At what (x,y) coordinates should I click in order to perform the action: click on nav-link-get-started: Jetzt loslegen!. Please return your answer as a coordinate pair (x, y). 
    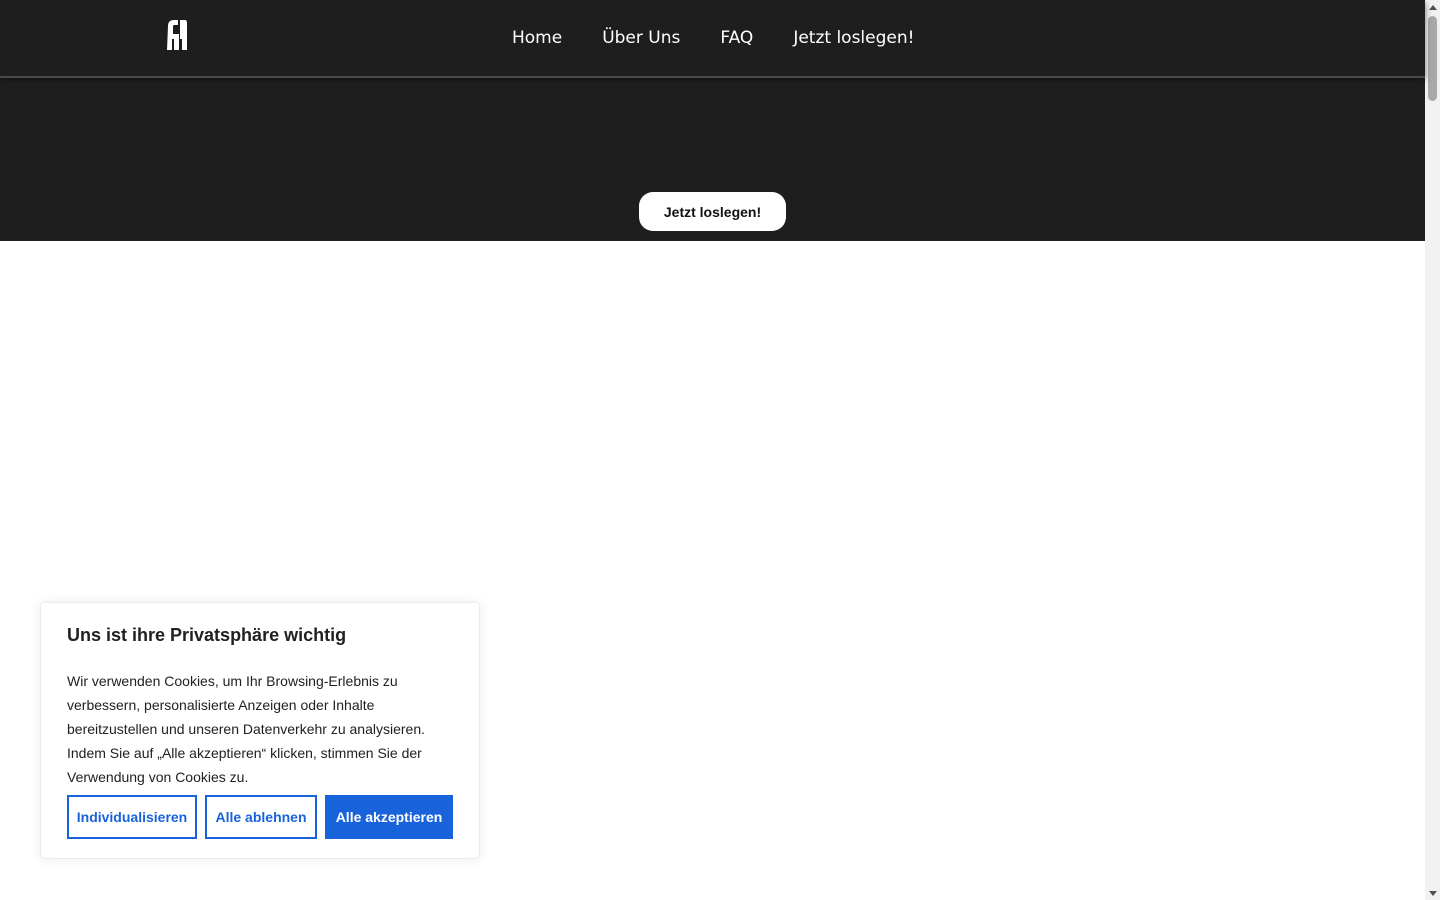
    Looking at the image, I should click on (853, 38).